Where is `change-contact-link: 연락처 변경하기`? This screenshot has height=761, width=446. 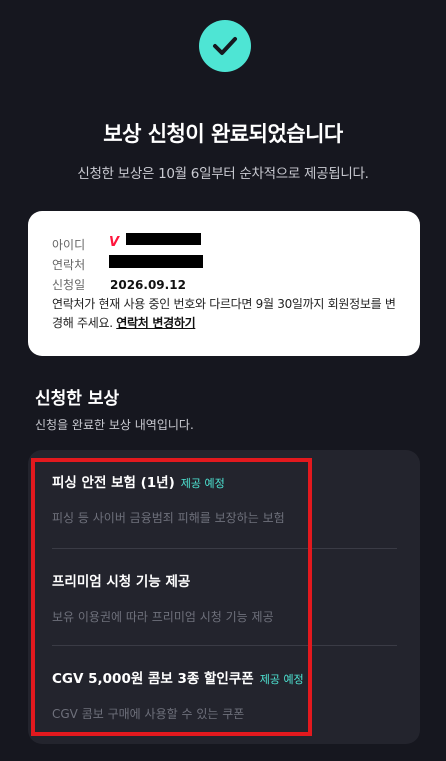
change-contact-link: 연락처 변경하기 is located at coordinates (155, 323).